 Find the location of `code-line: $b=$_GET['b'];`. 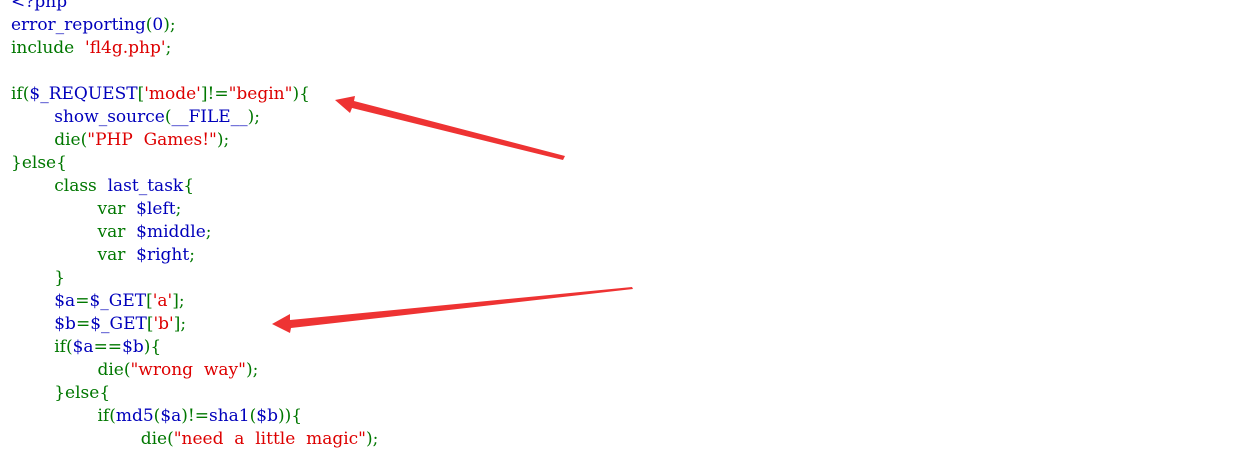

code-line: $b=$_GET['b']; is located at coordinates (194, 324).